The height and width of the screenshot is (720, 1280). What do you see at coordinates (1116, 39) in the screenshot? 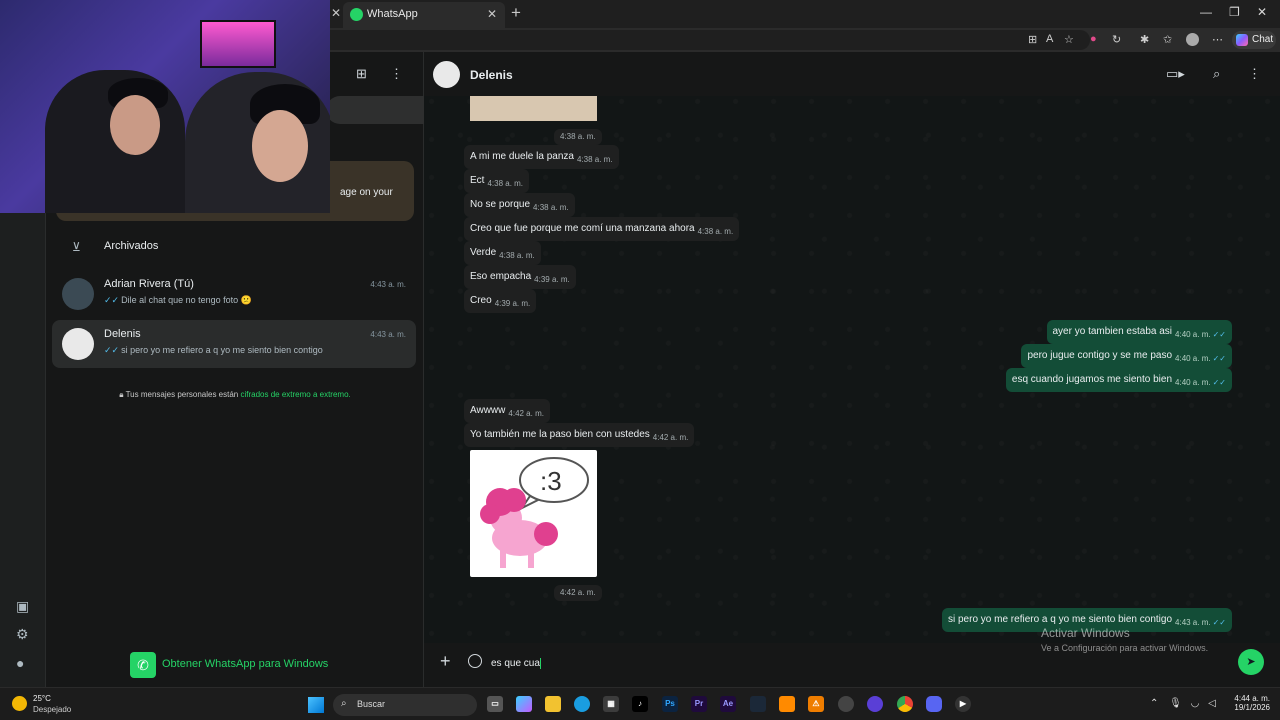
I see `refresh-icon: ↻` at bounding box center [1116, 39].